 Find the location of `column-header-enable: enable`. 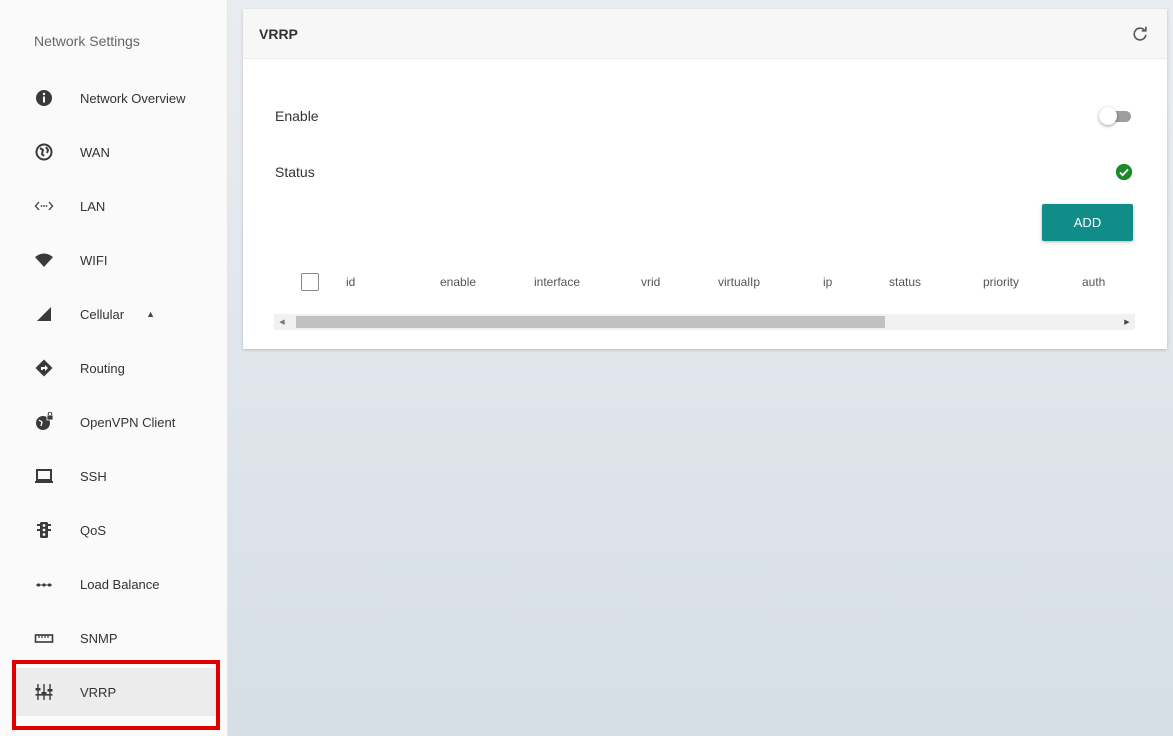

column-header-enable: enable is located at coordinates (458, 282).